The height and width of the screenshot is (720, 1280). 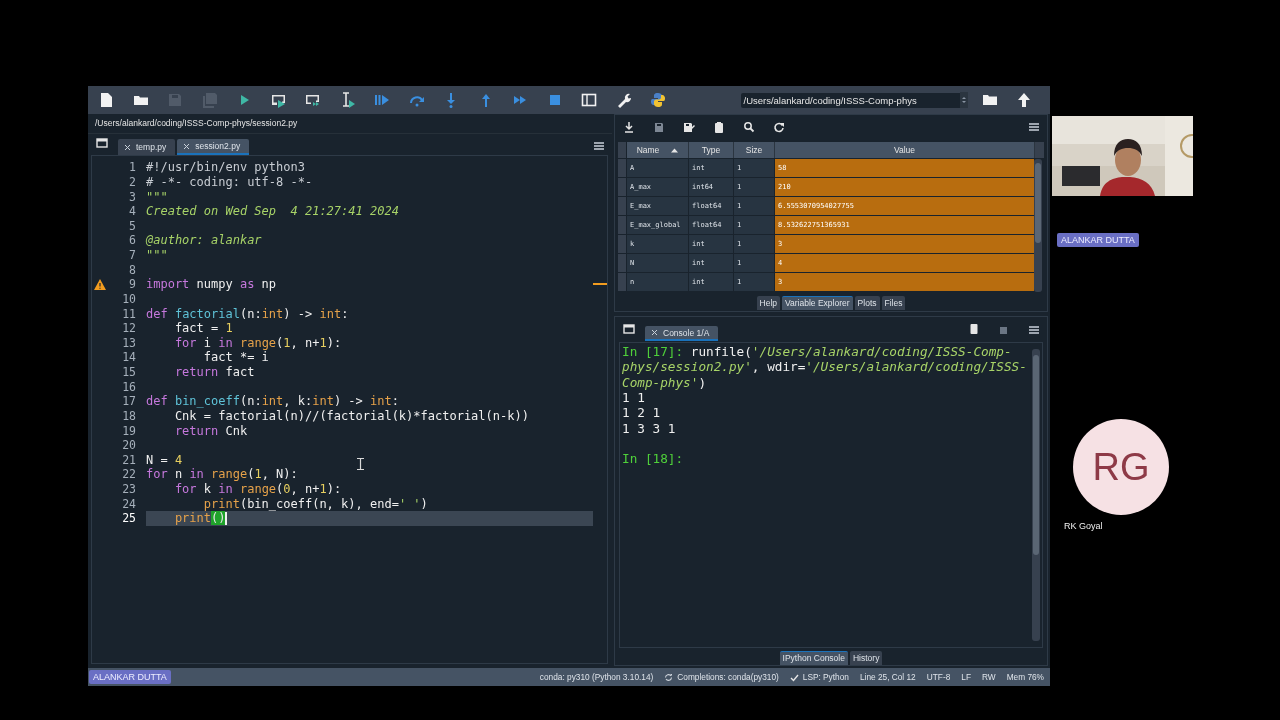 What do you see at coordinates (854, 100) in the screenshot?
I see `path-field: /Users/alankard/coding/ISSS-Comp-phys` at bounding box center [854, 100].